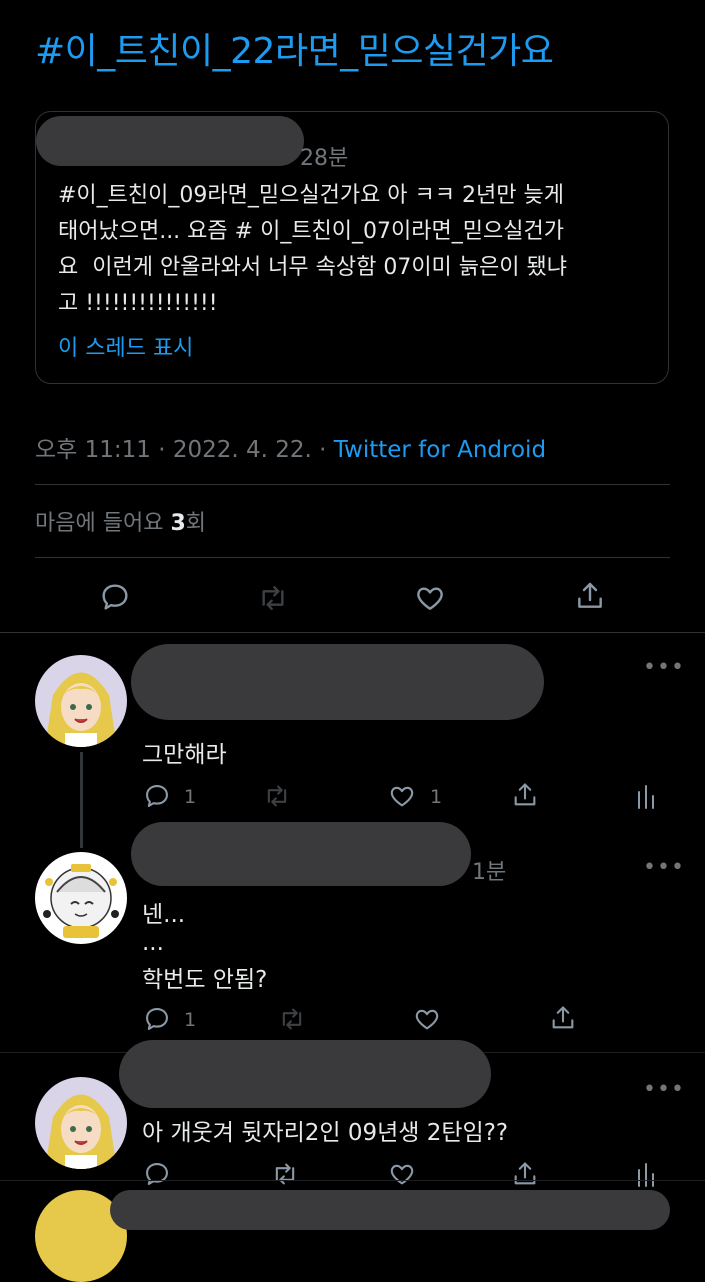 The height and width of the screenshot is (1282, 705). What do you see at coordinates (178, 523) in the screenshot?
I see `likes-count: 3` at bounding box center [178, 523].